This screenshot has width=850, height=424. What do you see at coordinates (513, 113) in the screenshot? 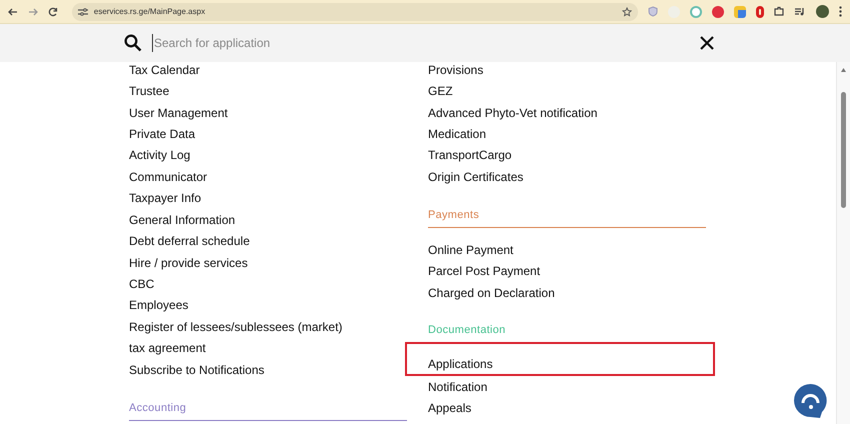
I see `menu-link: Advanced Phyto-Vet notification` at bounding box center [513, 113].